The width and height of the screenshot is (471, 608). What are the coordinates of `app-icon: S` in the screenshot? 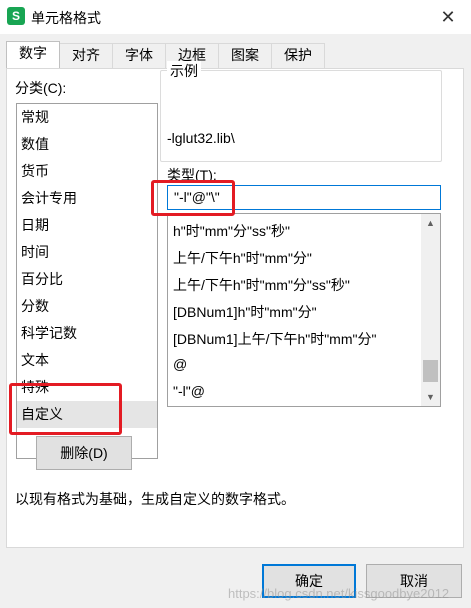 It's located at (16, 16).